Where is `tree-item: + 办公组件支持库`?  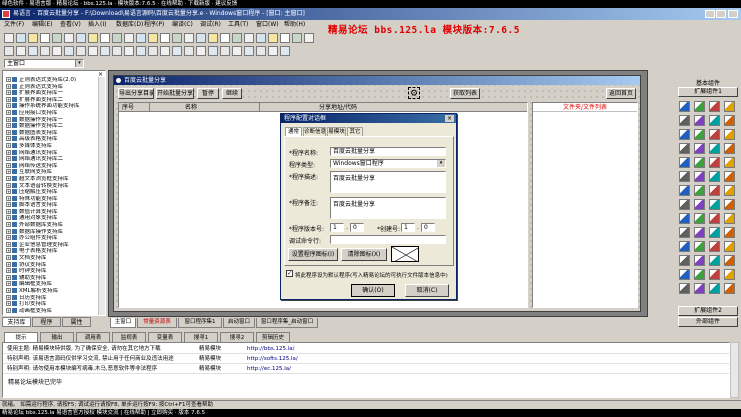
tree-item: + 办公组件支持库 is located at coordinates (54, 238).